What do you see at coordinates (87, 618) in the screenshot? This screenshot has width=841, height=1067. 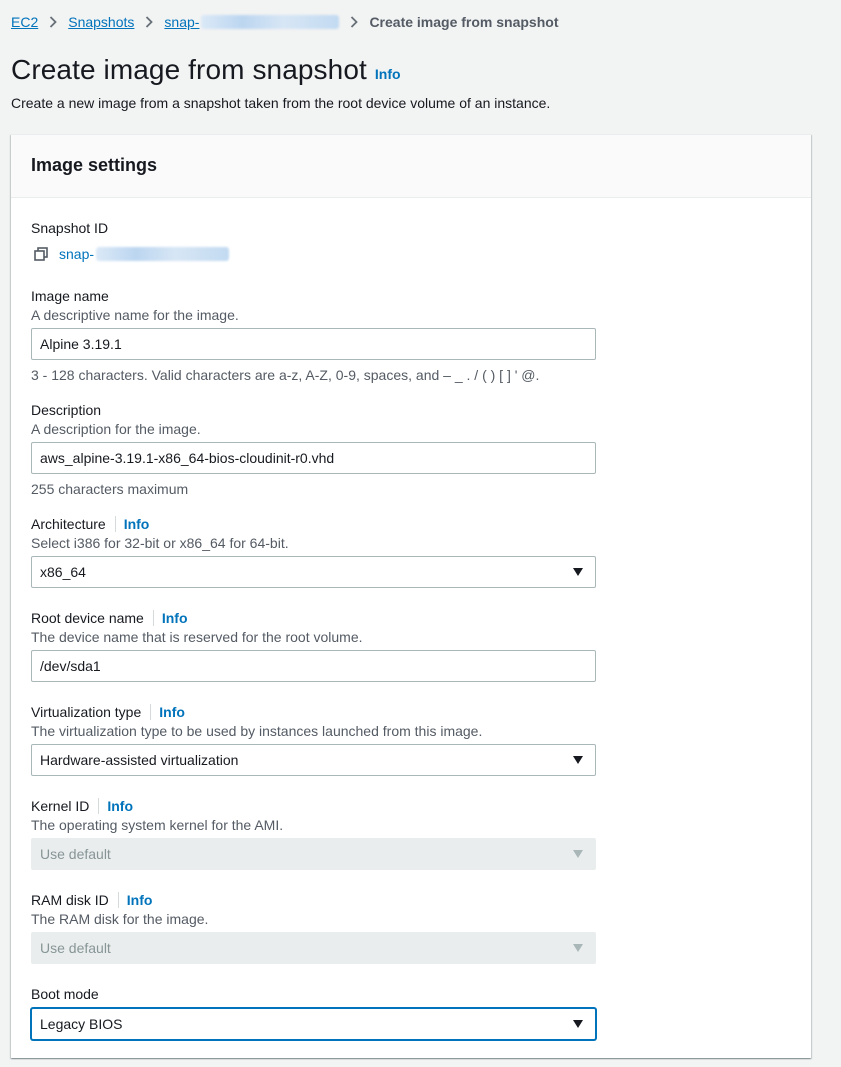 I see `root-device-label: Root device name` at bounding box center [87, 618].